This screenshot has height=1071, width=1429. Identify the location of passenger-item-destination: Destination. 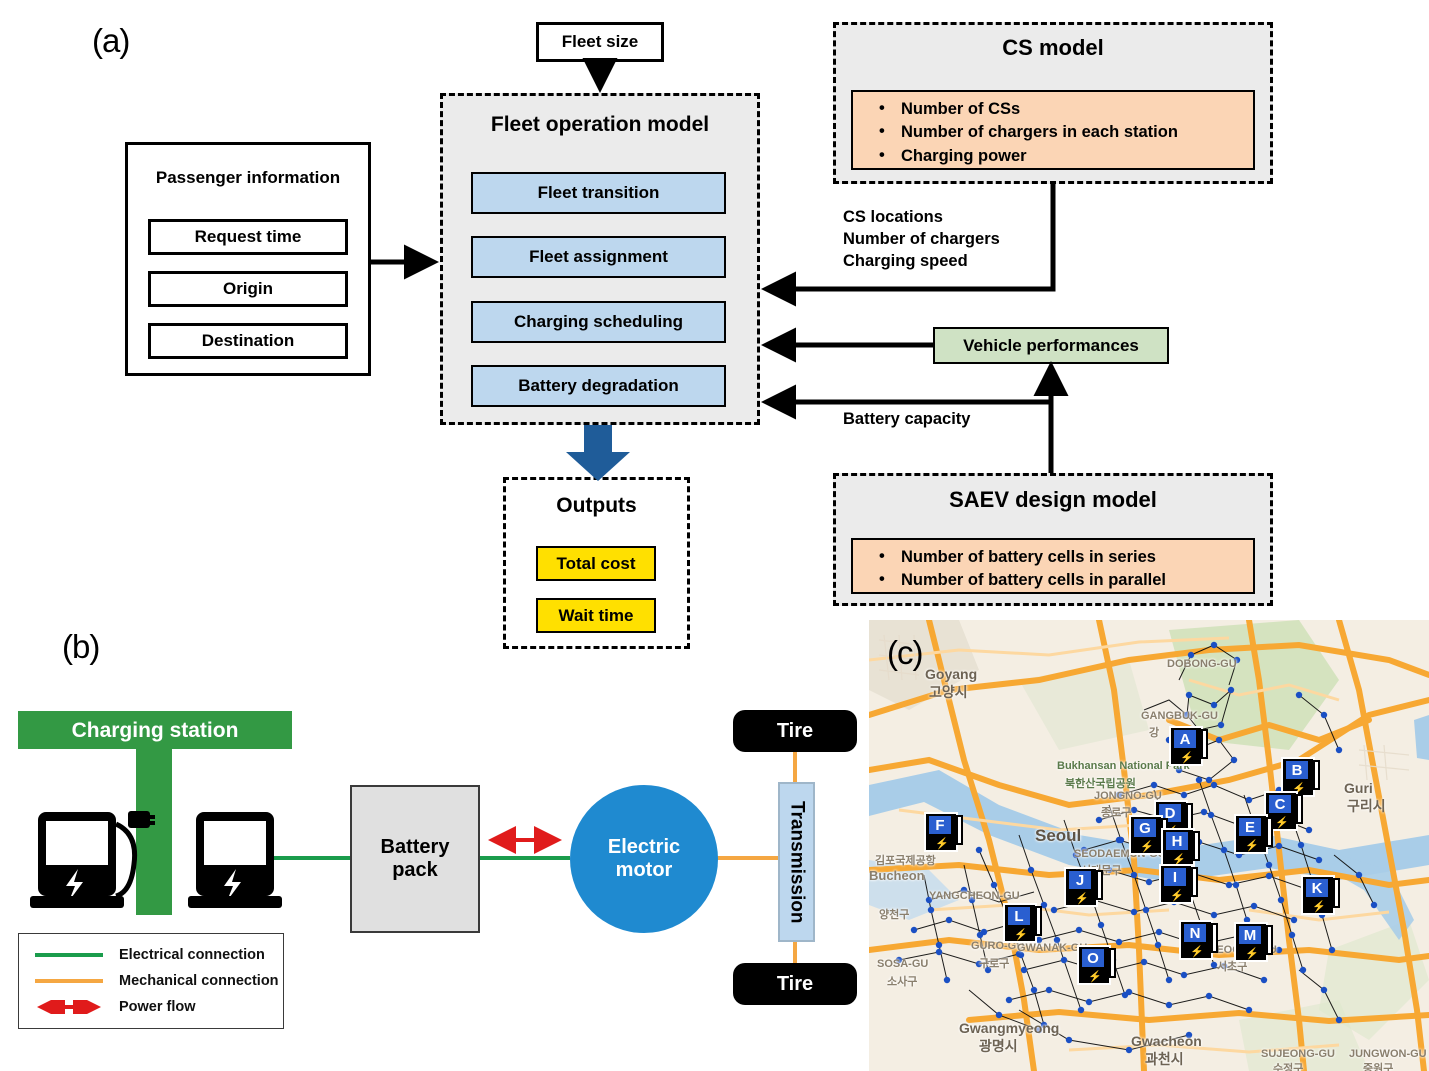
(248, 341).